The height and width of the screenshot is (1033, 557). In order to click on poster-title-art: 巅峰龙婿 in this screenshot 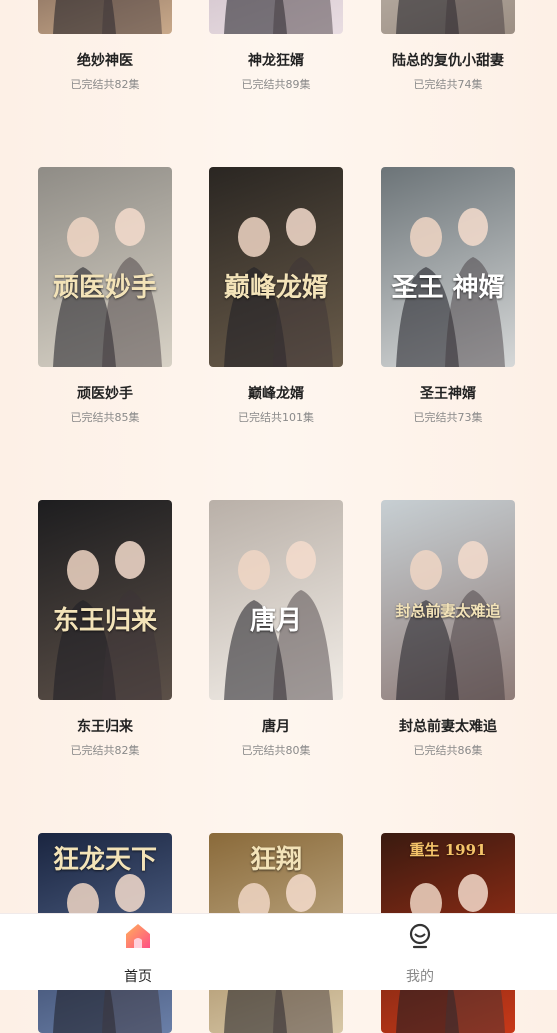, I will do `click(275, 288)`.